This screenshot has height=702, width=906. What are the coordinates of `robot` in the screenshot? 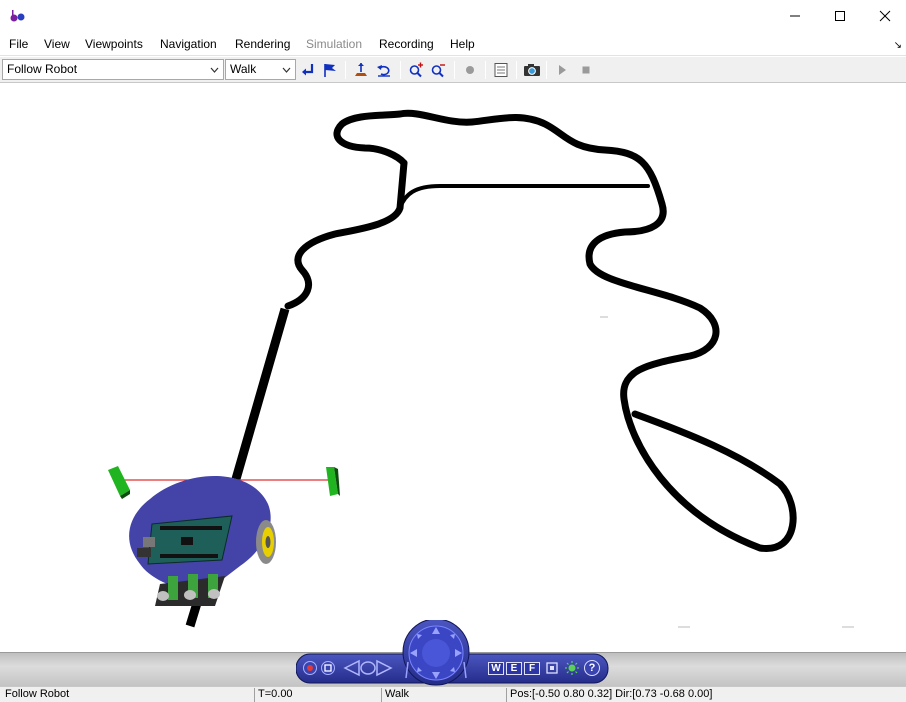 It's located at (202, 540).